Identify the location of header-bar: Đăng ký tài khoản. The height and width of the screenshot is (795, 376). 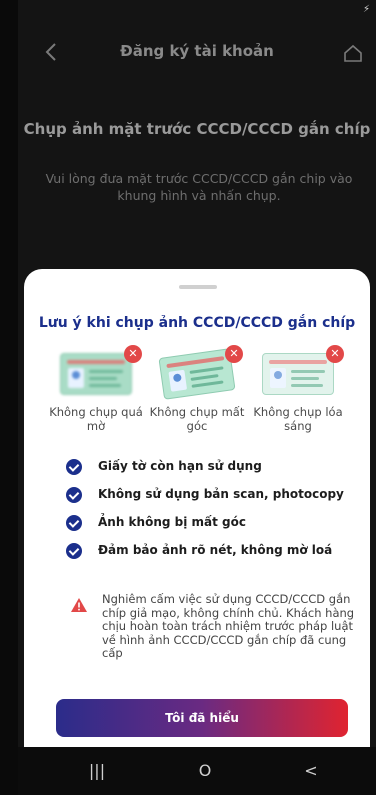
(197, 54).